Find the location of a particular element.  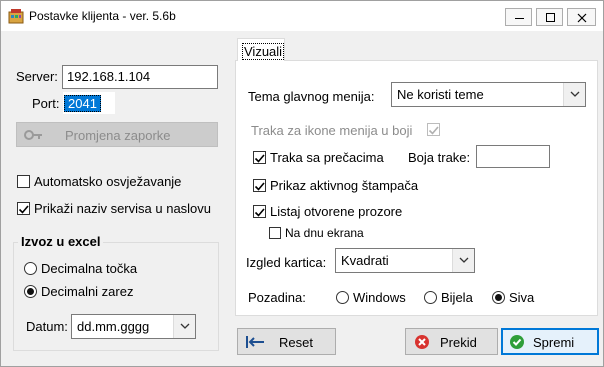

bg-white-label: Bijela is located at coordinates (457, 297).